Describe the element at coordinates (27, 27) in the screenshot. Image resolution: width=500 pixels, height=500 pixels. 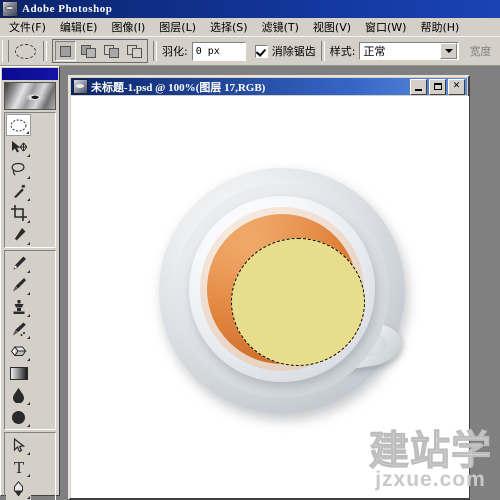
I see `menu-item-file: 文件(F)` at that location.